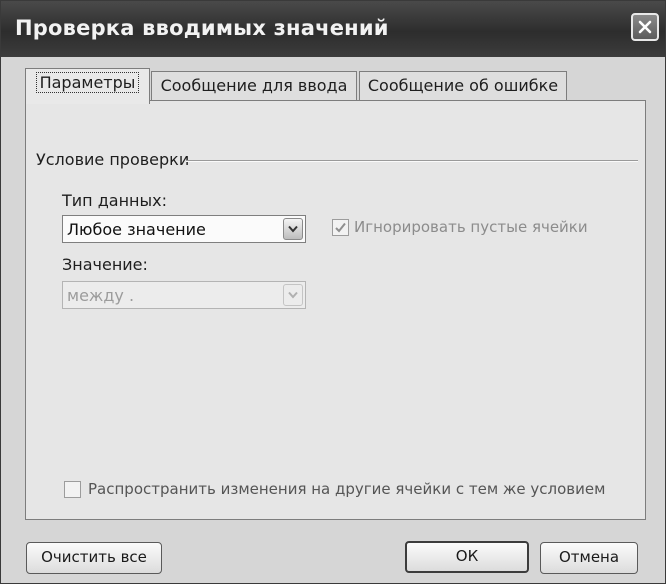  Describe the element at coordinates (184, 295) in the screenshot. I see `value-select: между .` at that location.